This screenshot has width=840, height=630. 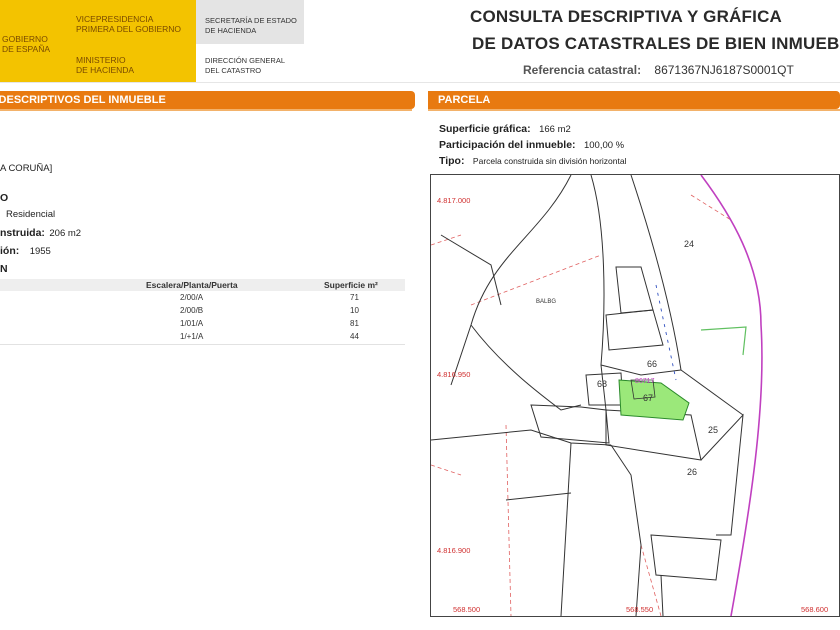 I want to click on tipo-label: Tipo:, so click(x=452, y=161).